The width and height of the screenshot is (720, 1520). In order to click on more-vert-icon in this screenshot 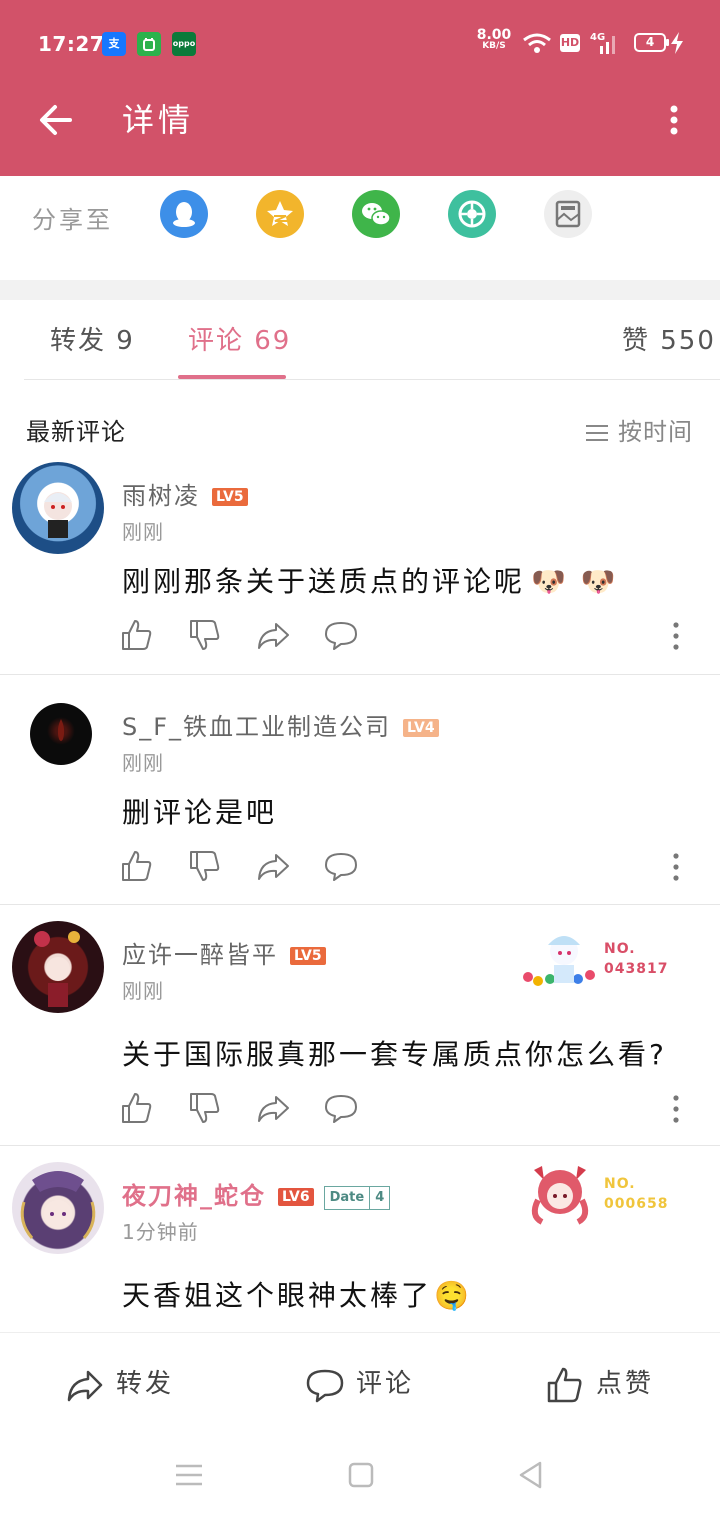, I will do `click(674, 120)`.